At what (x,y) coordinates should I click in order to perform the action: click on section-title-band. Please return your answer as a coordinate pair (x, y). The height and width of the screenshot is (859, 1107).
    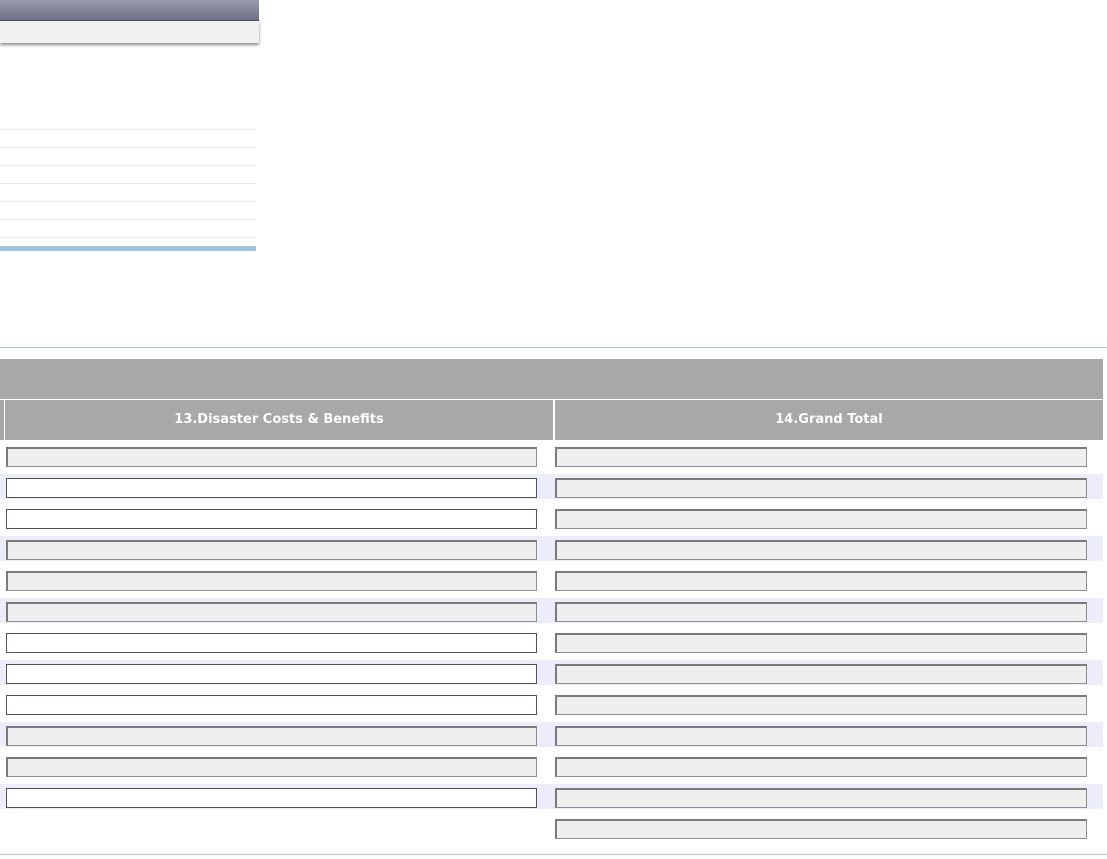
    Looking at the image, I should click on (551, 379).